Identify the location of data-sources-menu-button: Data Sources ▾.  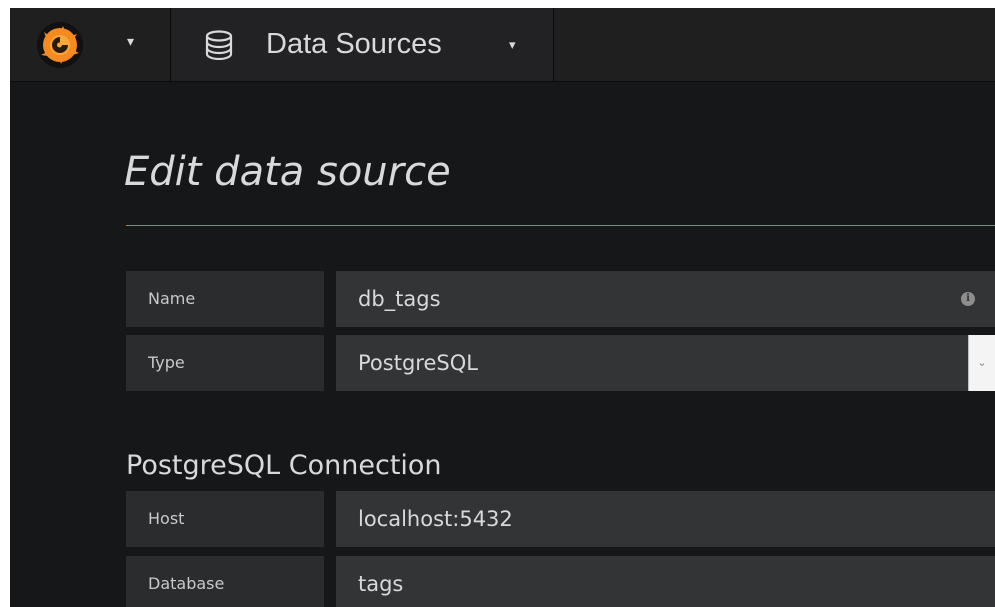
(363, 44).